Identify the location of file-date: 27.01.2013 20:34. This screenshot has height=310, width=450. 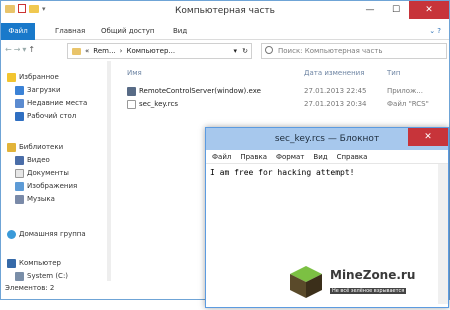
(335, 104).